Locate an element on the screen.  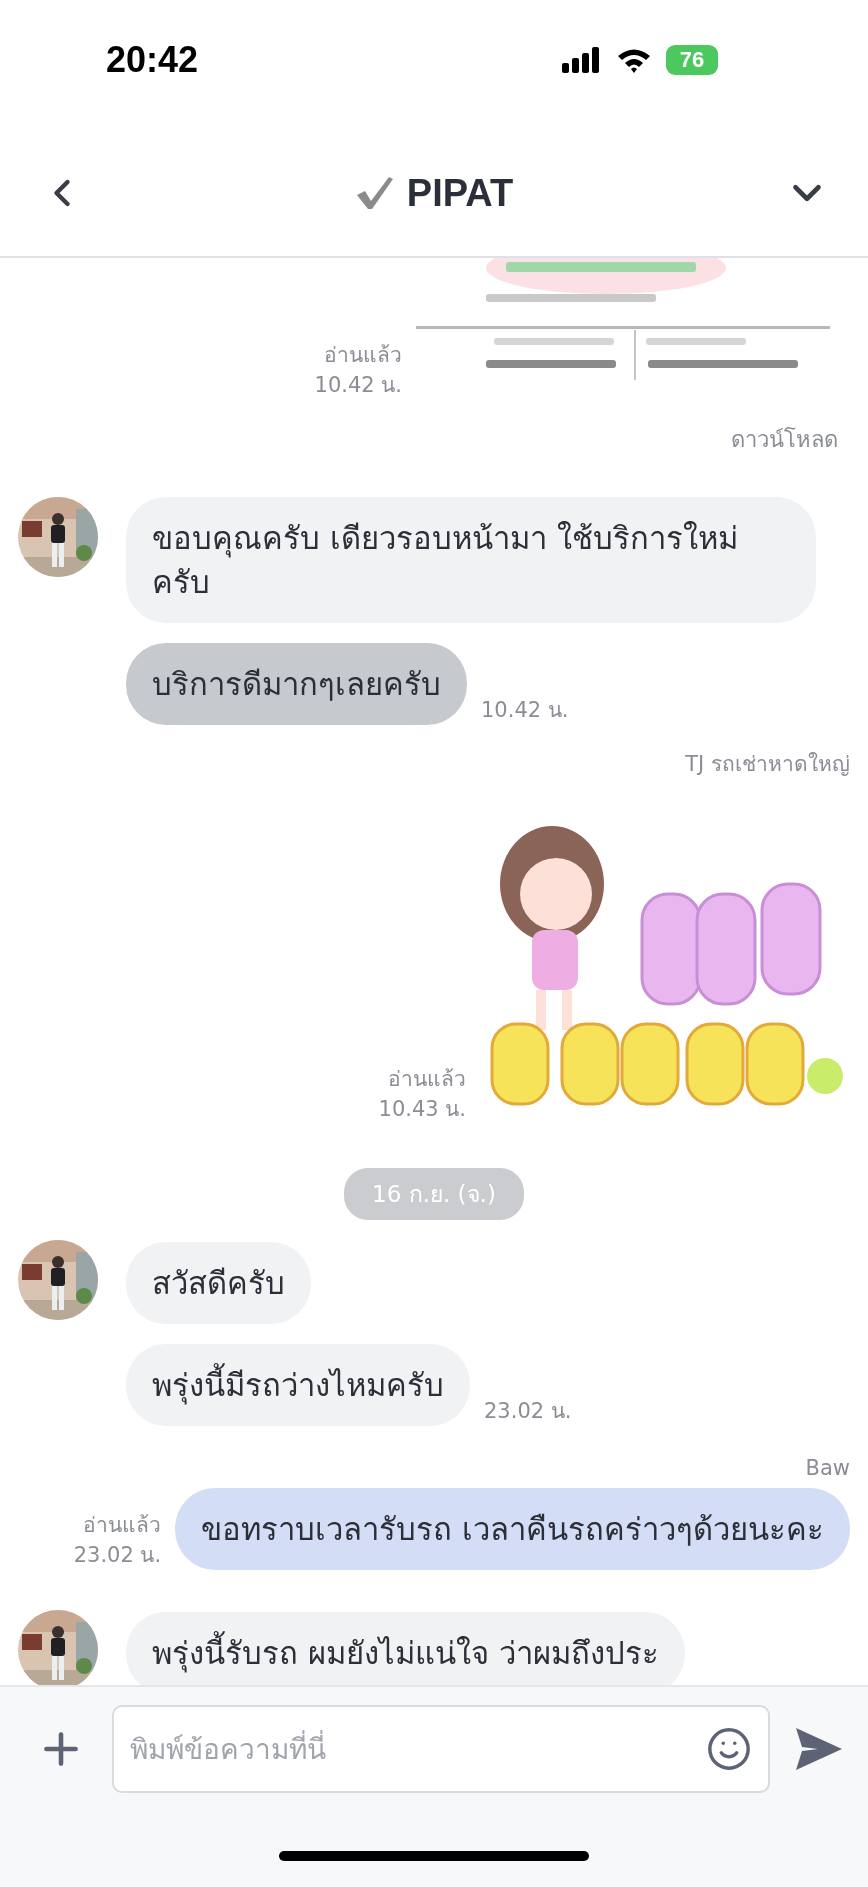
message-bubble: สวัสดีครับ is located at coordinates (218, 1283).